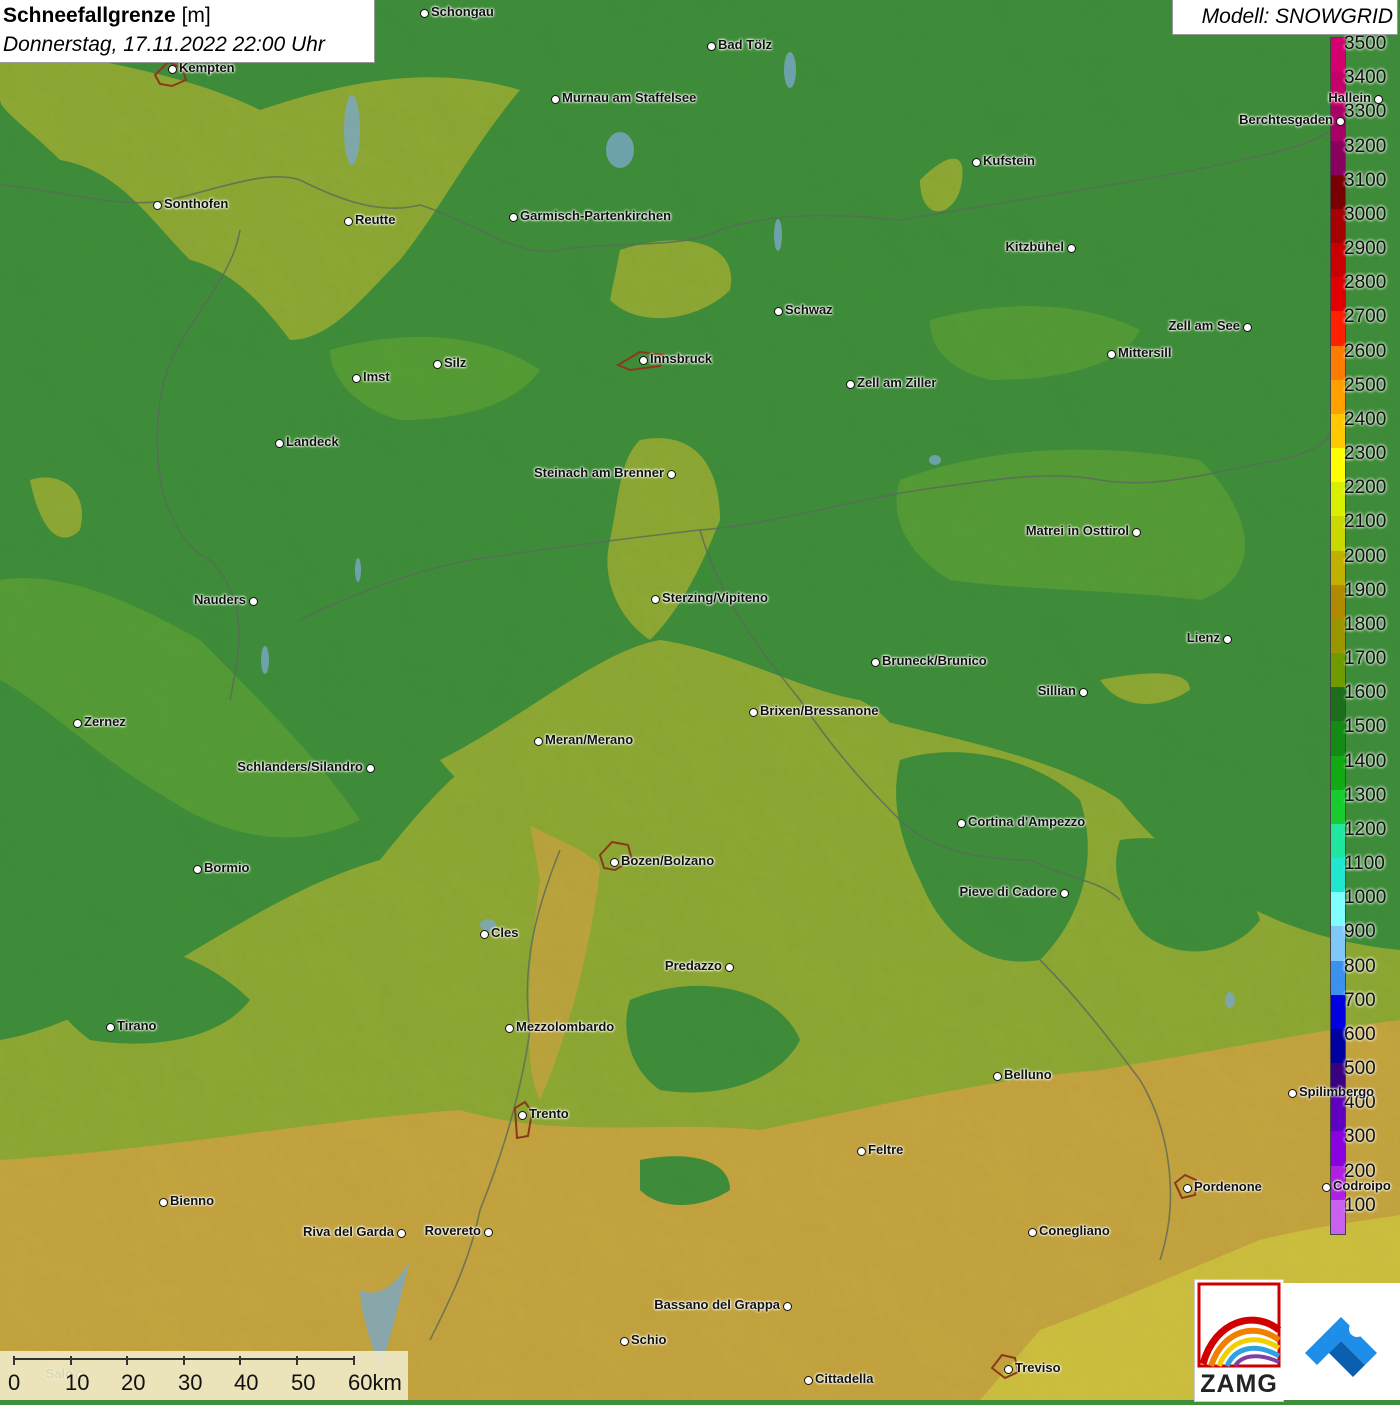 This screenshot has width=1400, height=1405. I want to click on place-label: Feltre, so click(885, 1149).